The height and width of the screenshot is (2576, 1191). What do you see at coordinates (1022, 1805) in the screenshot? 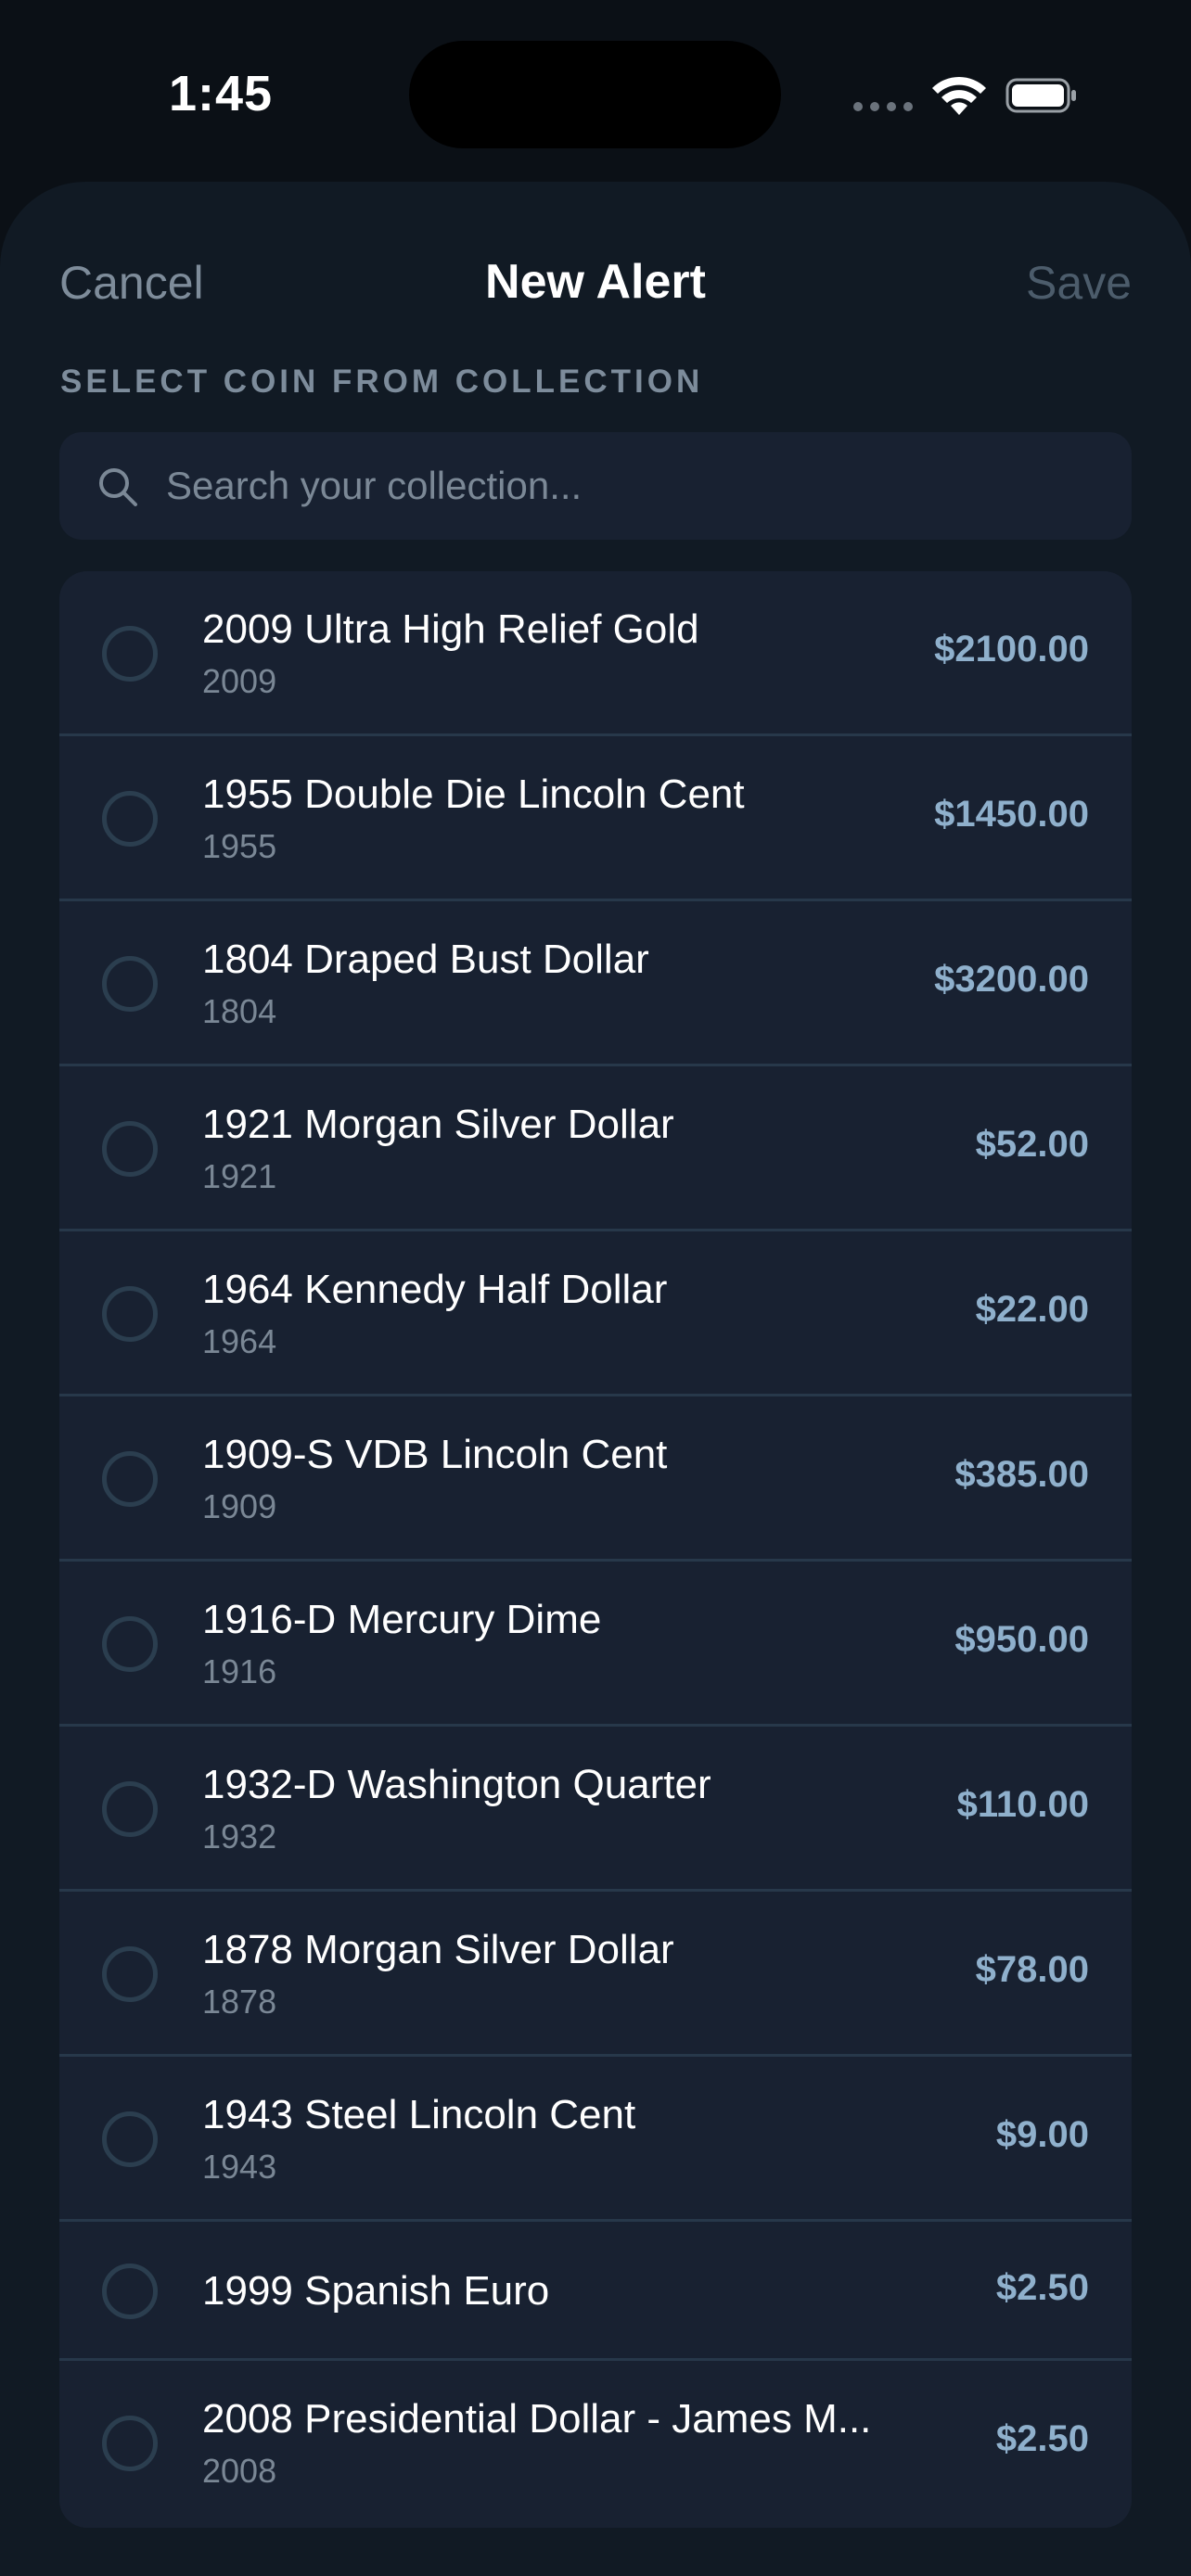
I see `coin-value: $110.00` at bounding box center [1022, 1805].